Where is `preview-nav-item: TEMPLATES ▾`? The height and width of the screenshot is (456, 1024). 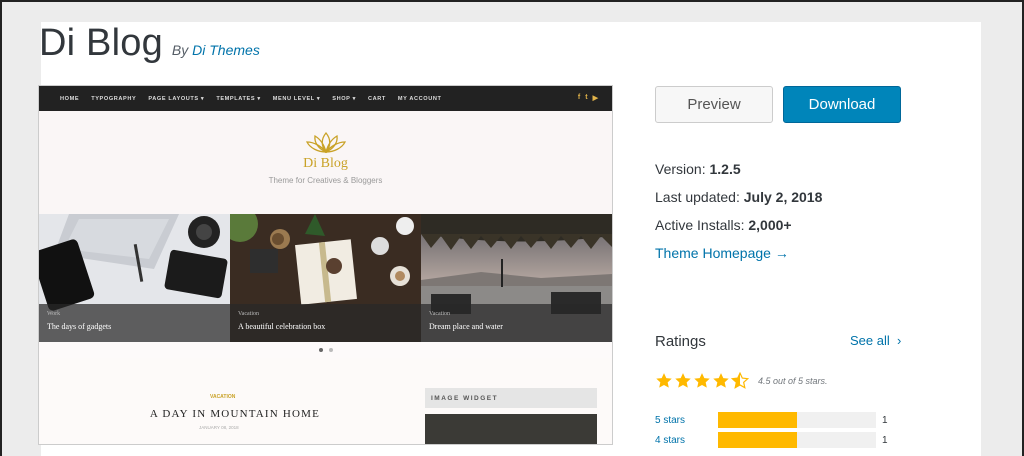 preview-nav-item: TEMPLATES ▾ is located at coordinates (238, 98).